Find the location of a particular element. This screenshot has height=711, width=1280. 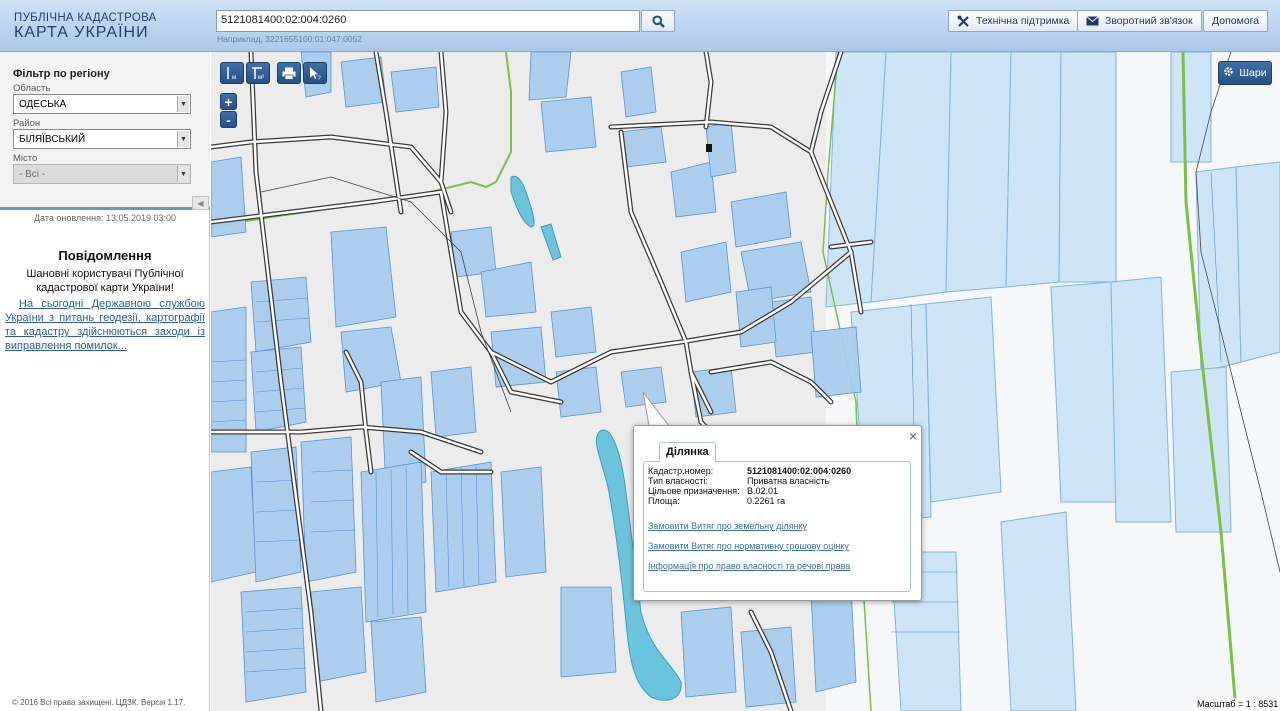

misto-label: Місто is located at coordinates (25, 158).